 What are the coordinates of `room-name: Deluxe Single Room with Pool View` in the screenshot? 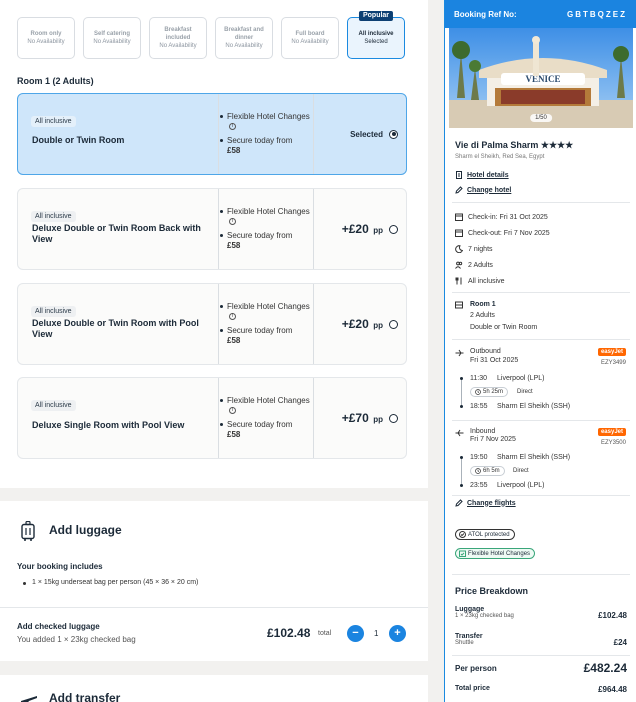 It's located at (108, 425).